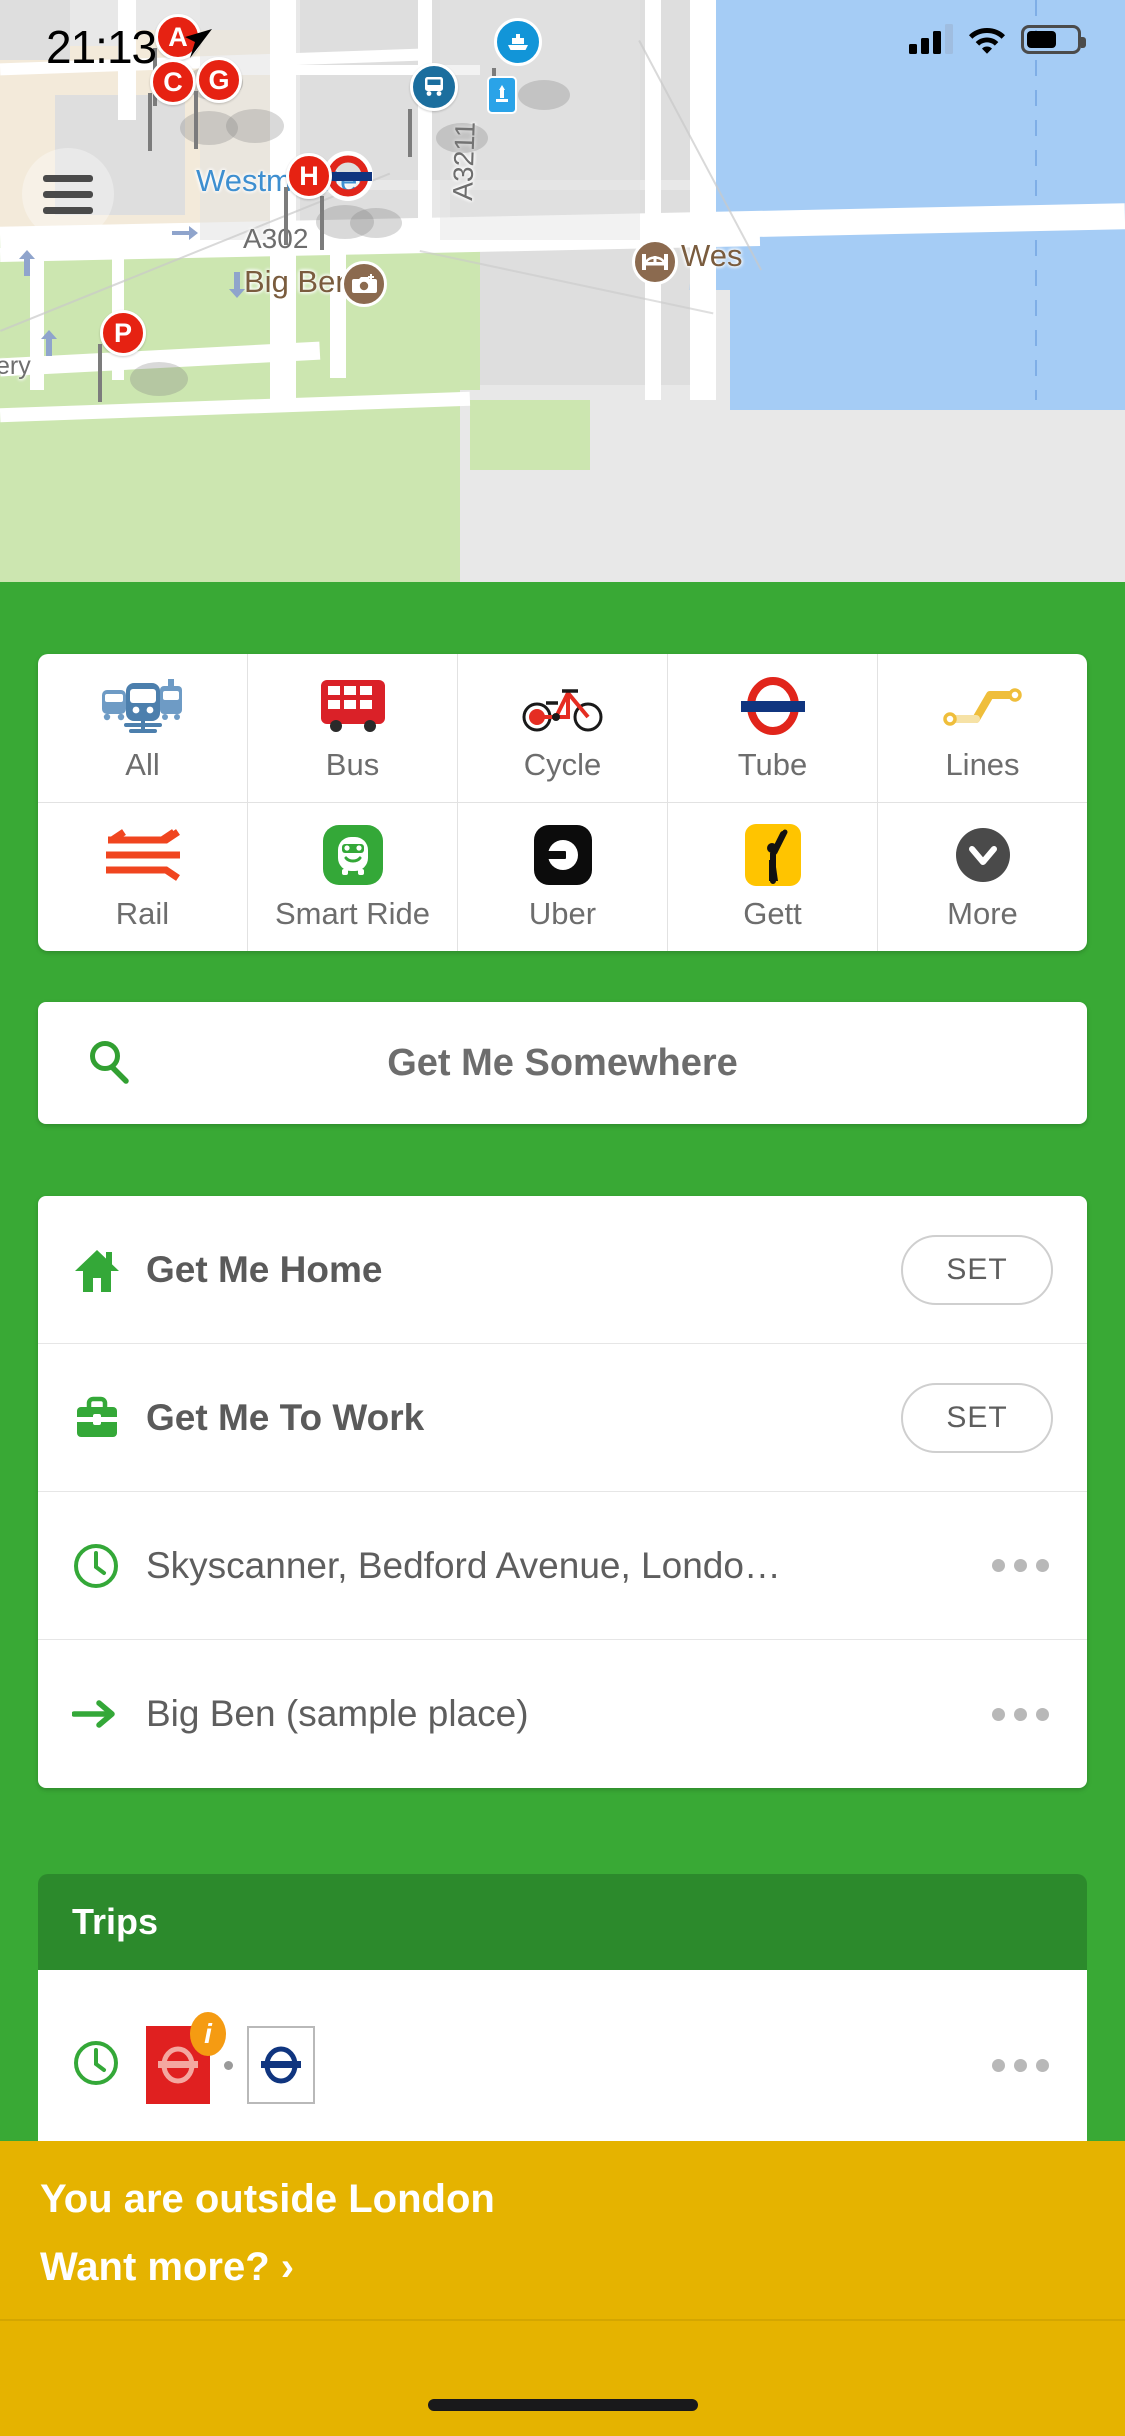 The image size is (1125, 2436). I want to click on status-bar: 21:13, so click(562, 45).